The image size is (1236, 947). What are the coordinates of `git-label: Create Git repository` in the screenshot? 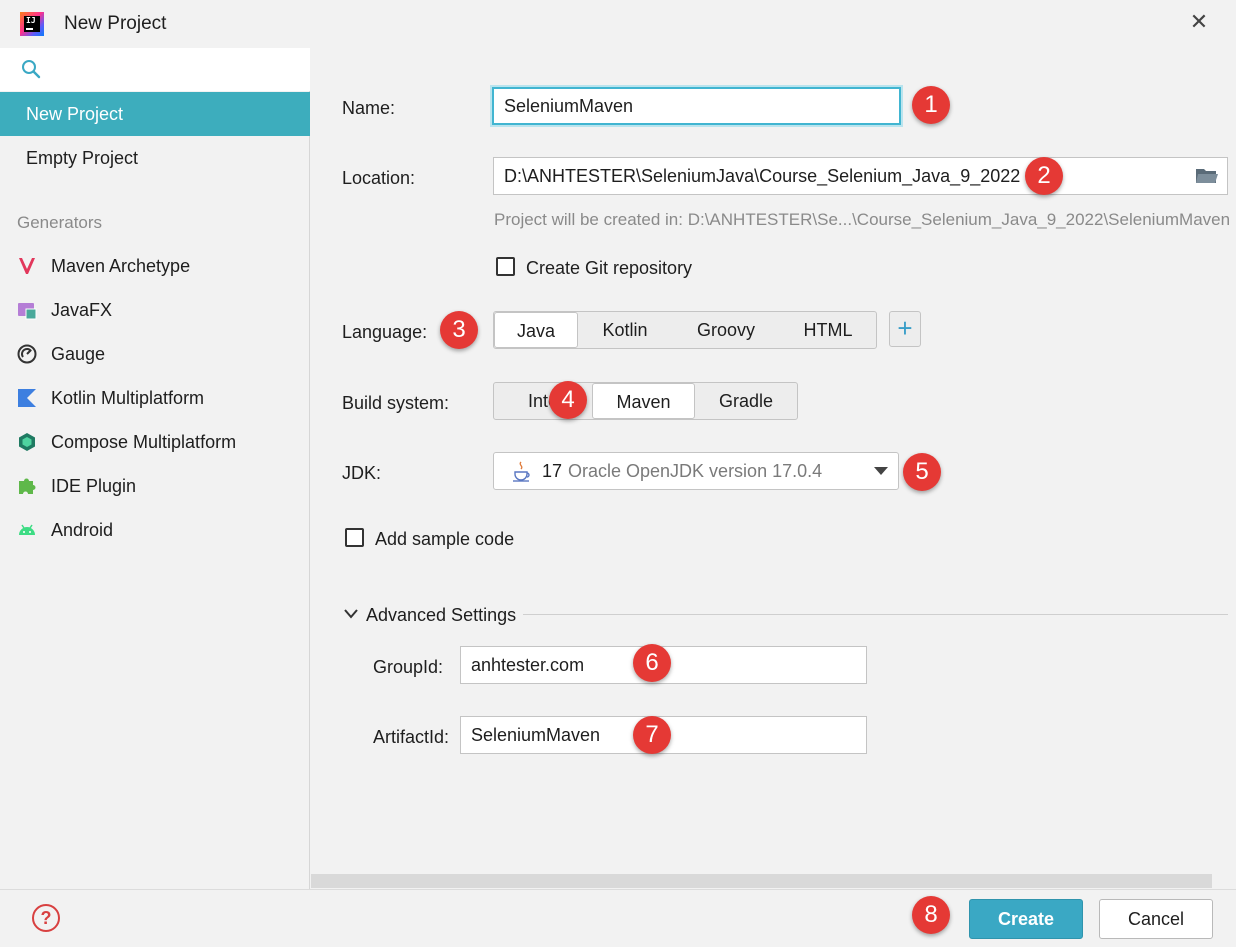 It's located at (609, 268).